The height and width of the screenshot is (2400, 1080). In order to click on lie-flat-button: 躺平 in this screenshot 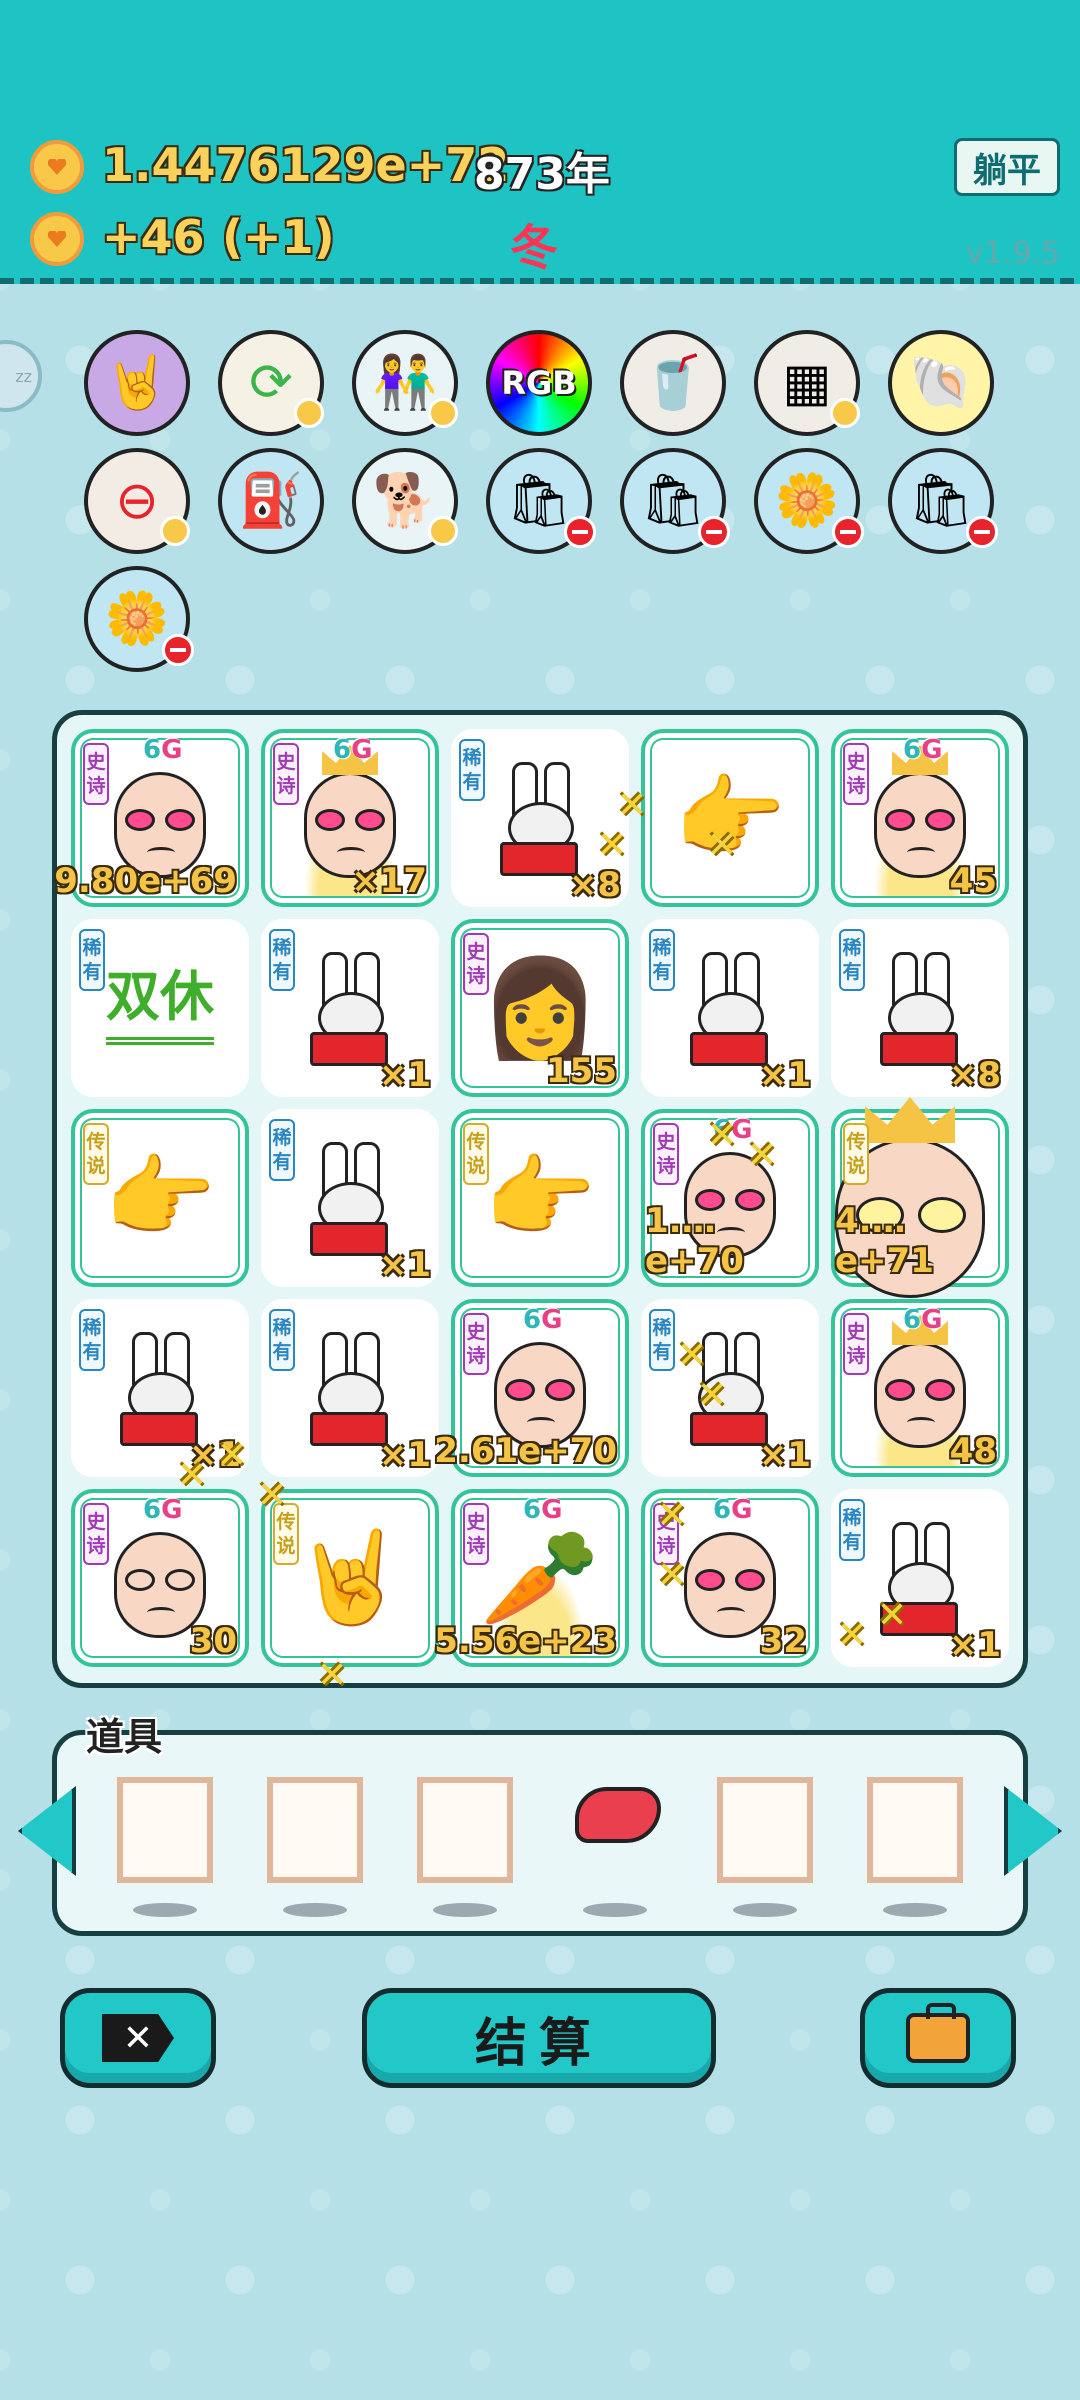, I will do `click(1007, 167)`.